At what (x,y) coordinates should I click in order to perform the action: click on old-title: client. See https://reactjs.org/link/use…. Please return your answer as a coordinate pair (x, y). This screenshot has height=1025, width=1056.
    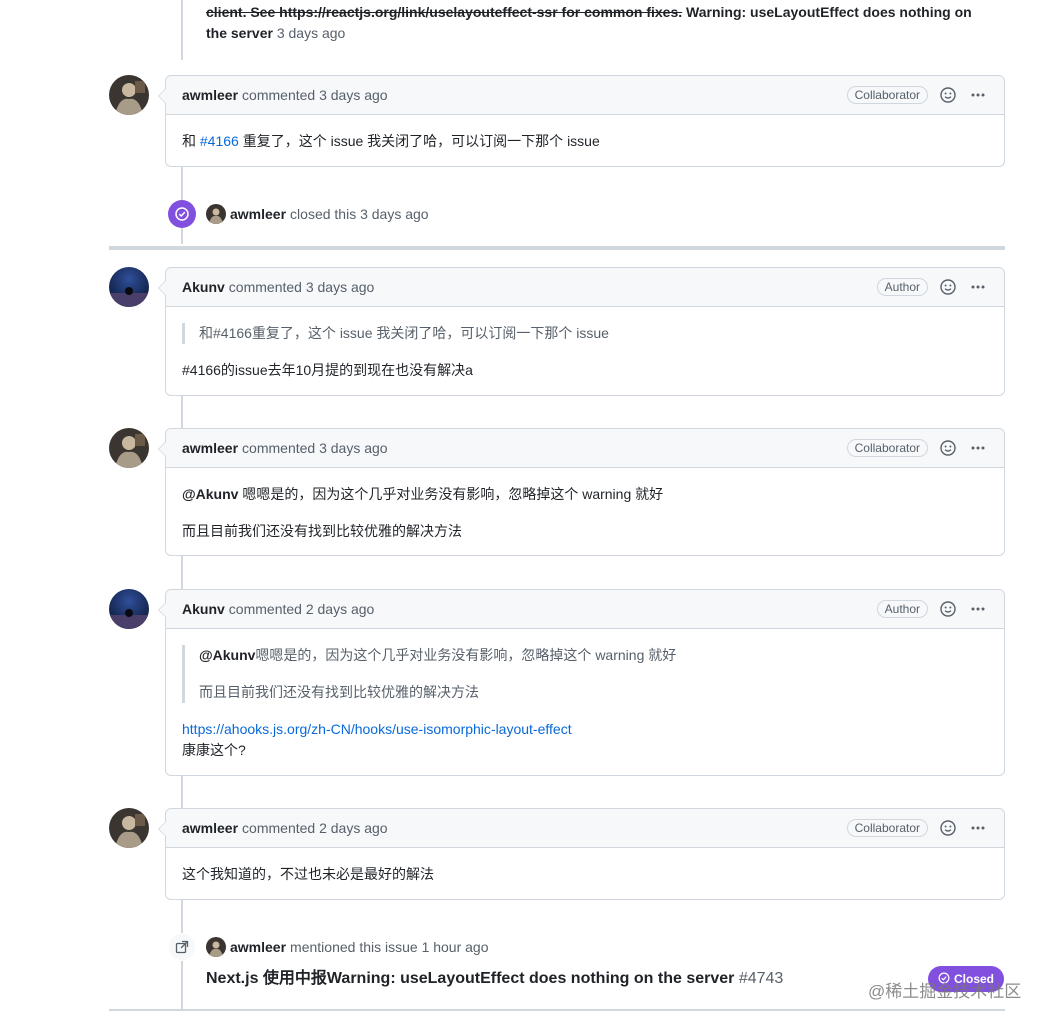
    Looking at the image, I should click on (444, 12).